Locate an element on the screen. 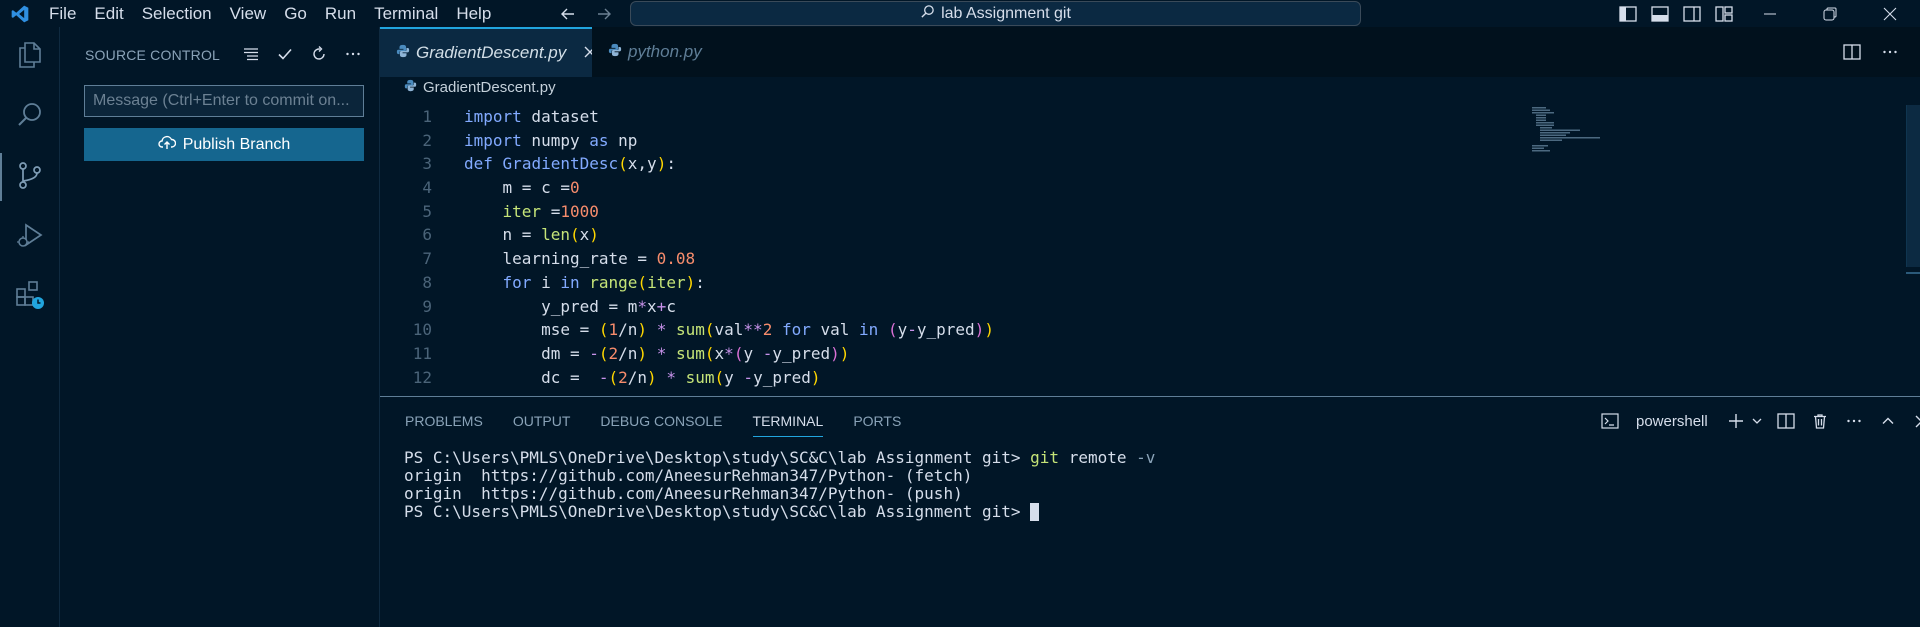 This screenshot has width=1920, height=627. minimize-icon is located at coordinates (1770, 13).